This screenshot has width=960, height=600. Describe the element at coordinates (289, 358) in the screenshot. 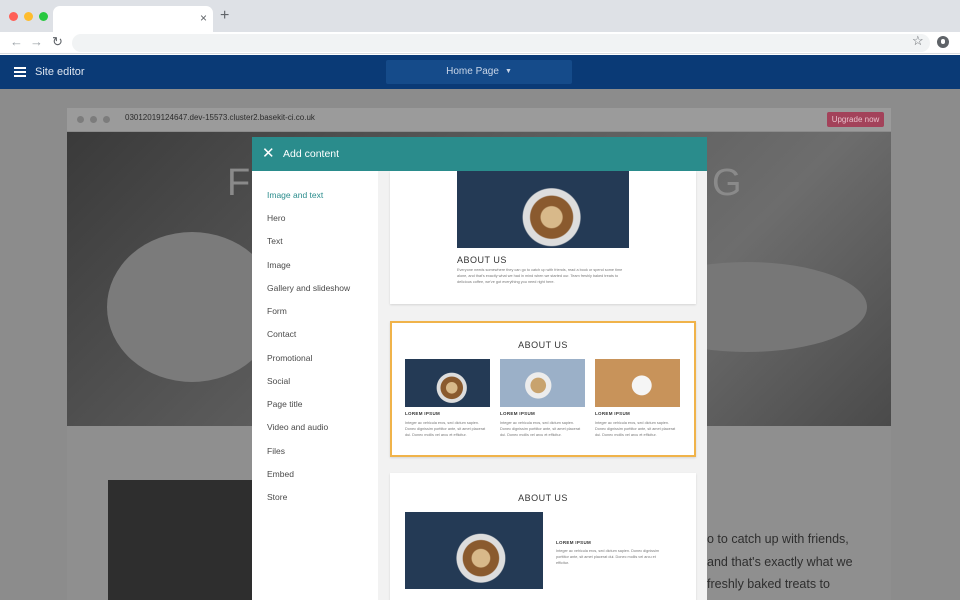

I see `category-promotional: Promotional` at that location.